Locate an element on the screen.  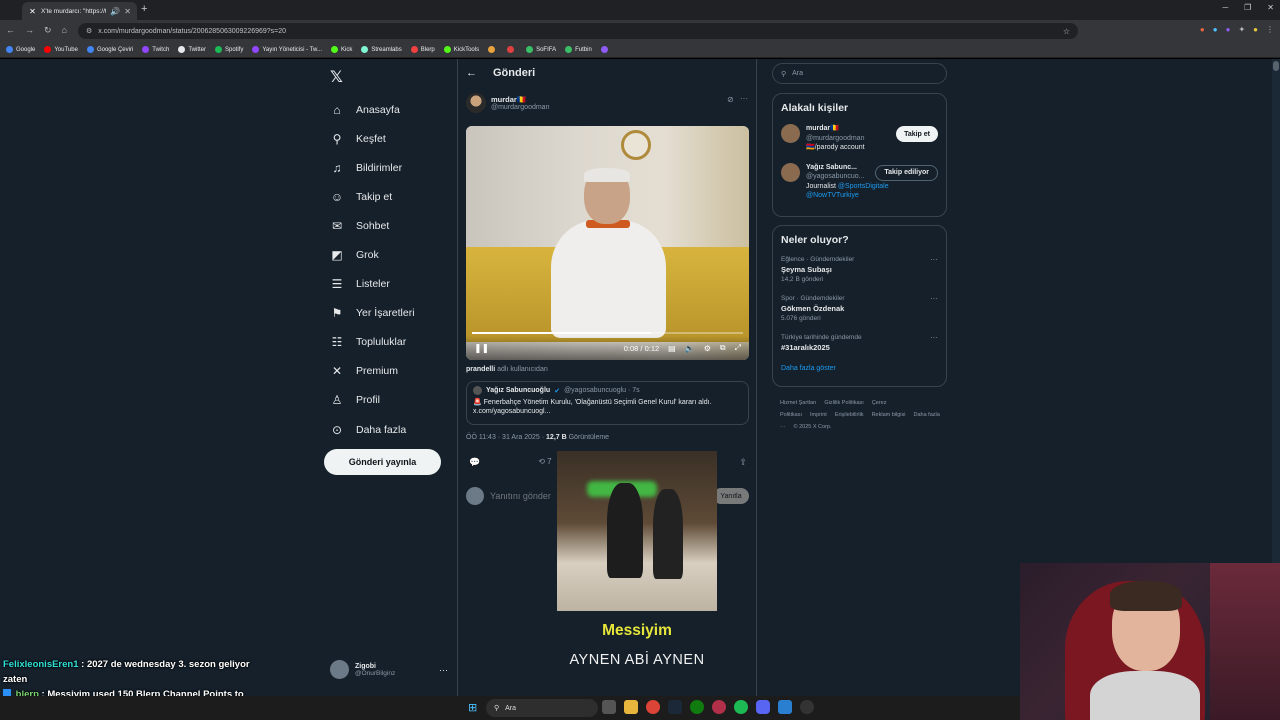
bookmark-item: Google is located at coordinates (20, 49).